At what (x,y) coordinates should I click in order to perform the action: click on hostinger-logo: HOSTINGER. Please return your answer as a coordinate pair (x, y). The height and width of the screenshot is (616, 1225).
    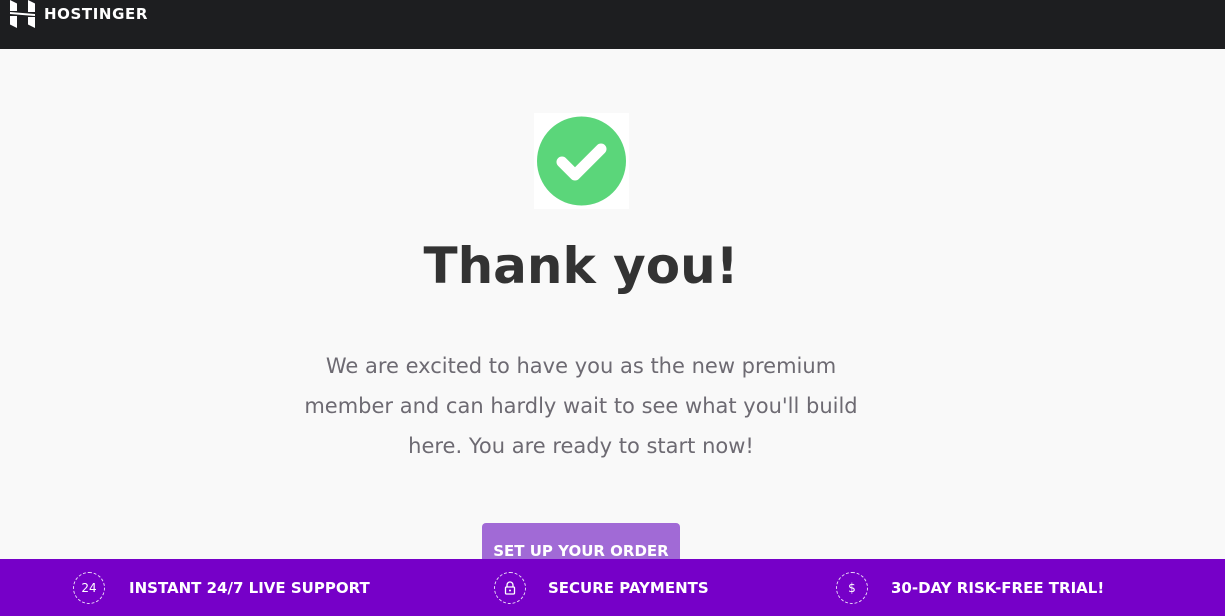
    Looking at the image, I should click on (79, 14).